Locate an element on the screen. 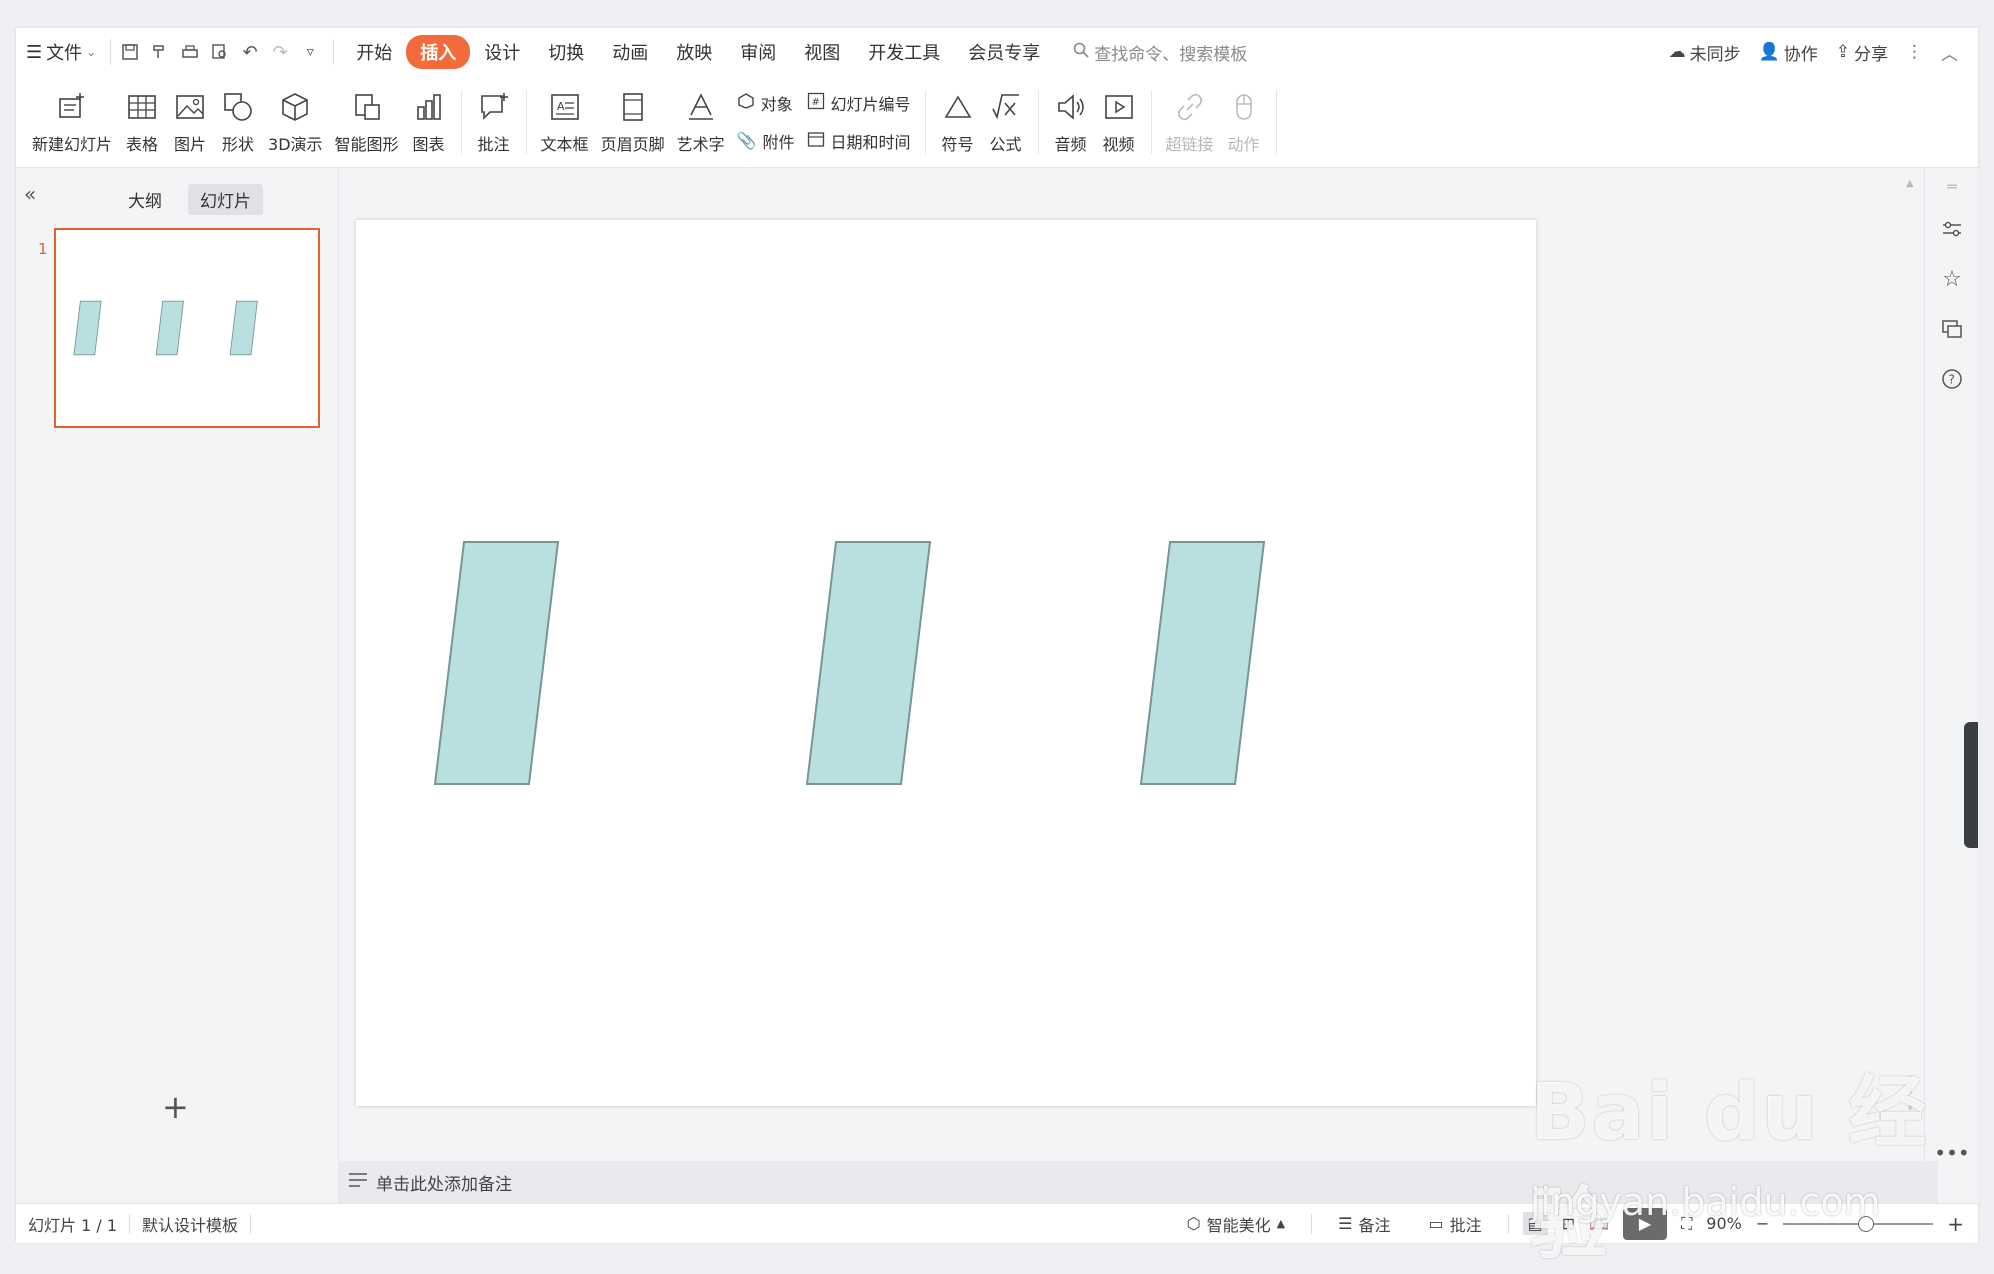 The width and height of the screenshot is (1994, 1274). tab-design: 设计 is located at coordinates (502, 52).